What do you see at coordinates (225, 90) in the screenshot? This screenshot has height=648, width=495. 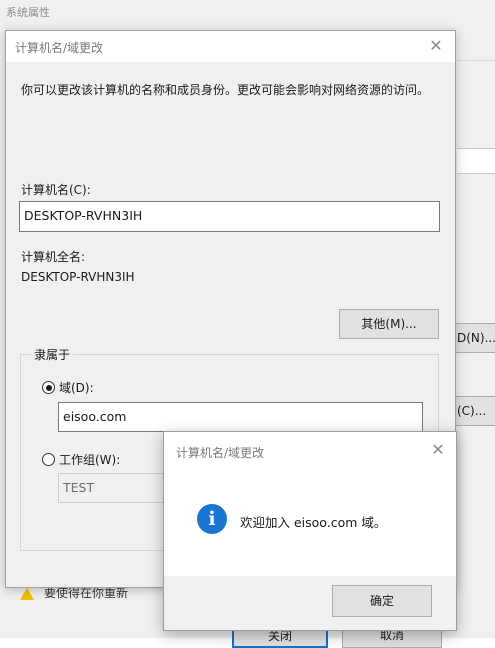 I see `dialog-description: 你可以更改该计算机的名称和成员身份。更改可能会影响对网络资源的访问。` at bounding box center [225, 90].